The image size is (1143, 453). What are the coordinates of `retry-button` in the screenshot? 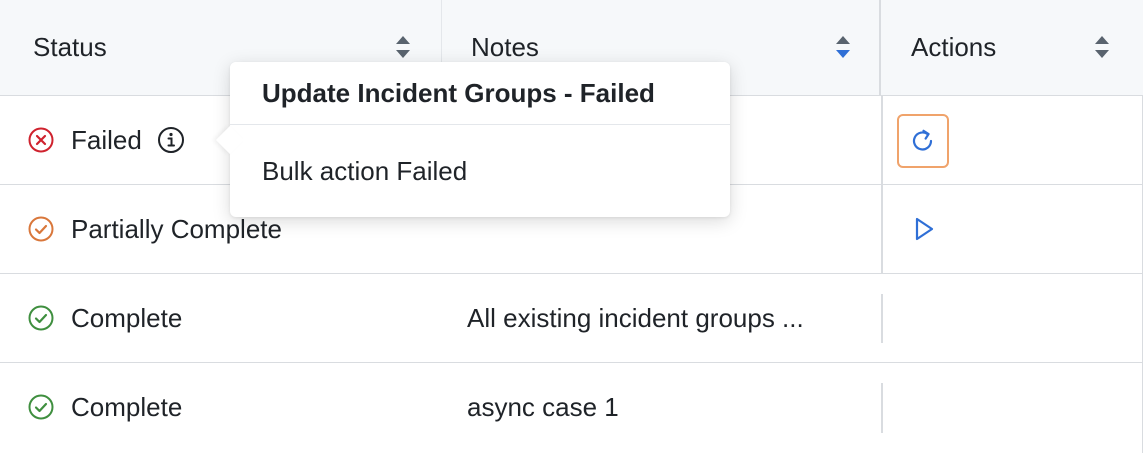 It's located at (923, 141).